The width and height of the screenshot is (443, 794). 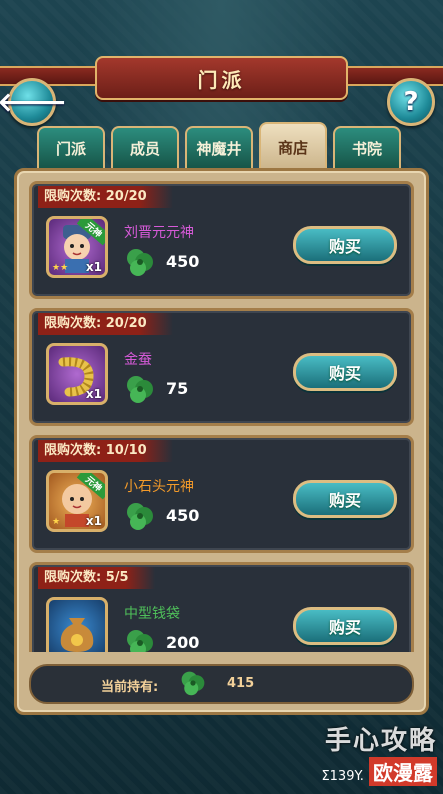 What do you see at coordinates (221, 684) in the screenshot?
I see `current-holding-bar: 当前持有: 415` at bounding box center [221, 684].